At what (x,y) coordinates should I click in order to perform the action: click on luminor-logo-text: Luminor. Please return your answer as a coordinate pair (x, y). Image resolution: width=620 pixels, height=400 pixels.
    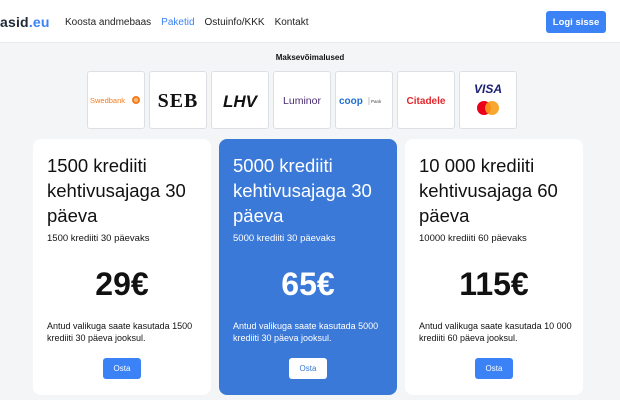
    Looking at the image, I should click on (302, 101).